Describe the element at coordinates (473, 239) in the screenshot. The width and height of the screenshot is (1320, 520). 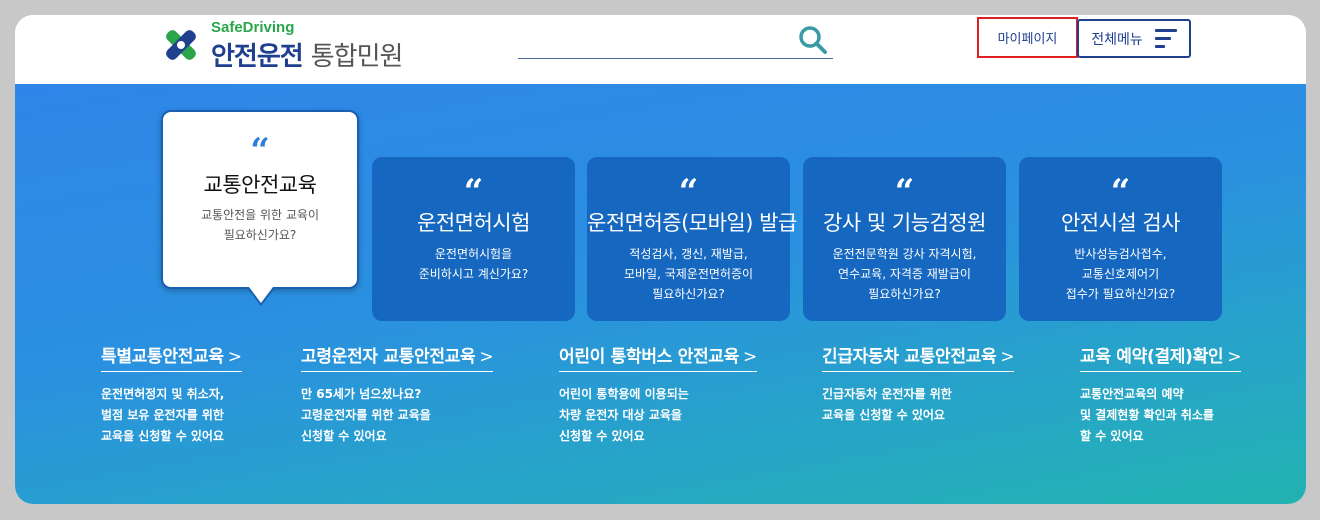
I see `card-driver-license-test: “ 운전면허시험 운전면허시험을 준비하시고 계신가요?` at that location.